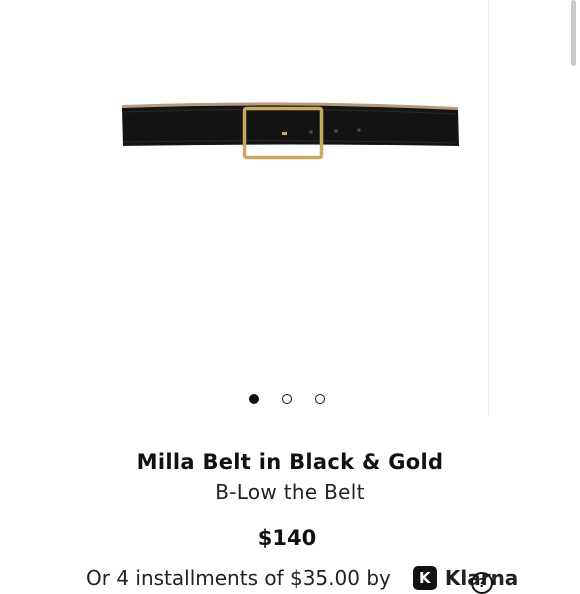  I want to click on info-icon: ?, so click(482, 583).